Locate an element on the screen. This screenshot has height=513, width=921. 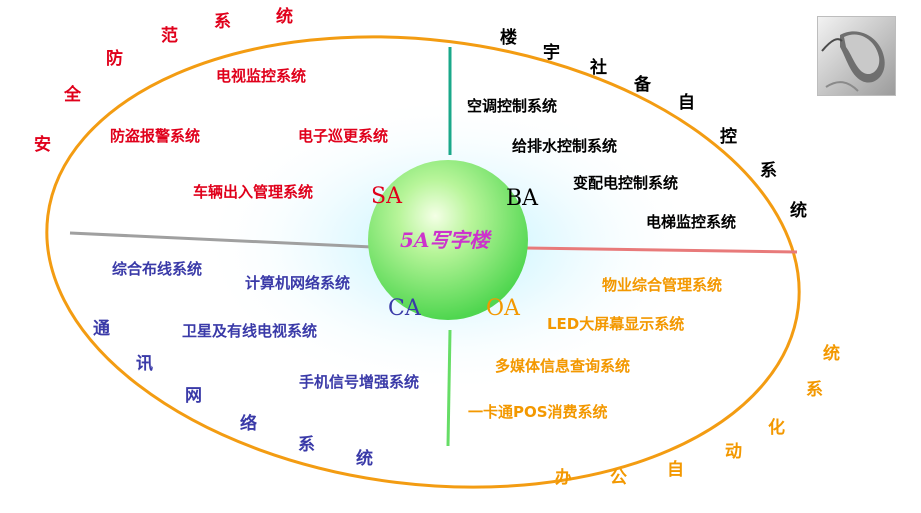
center-label: 5A写字楼 is located at coordinates (445, 240).